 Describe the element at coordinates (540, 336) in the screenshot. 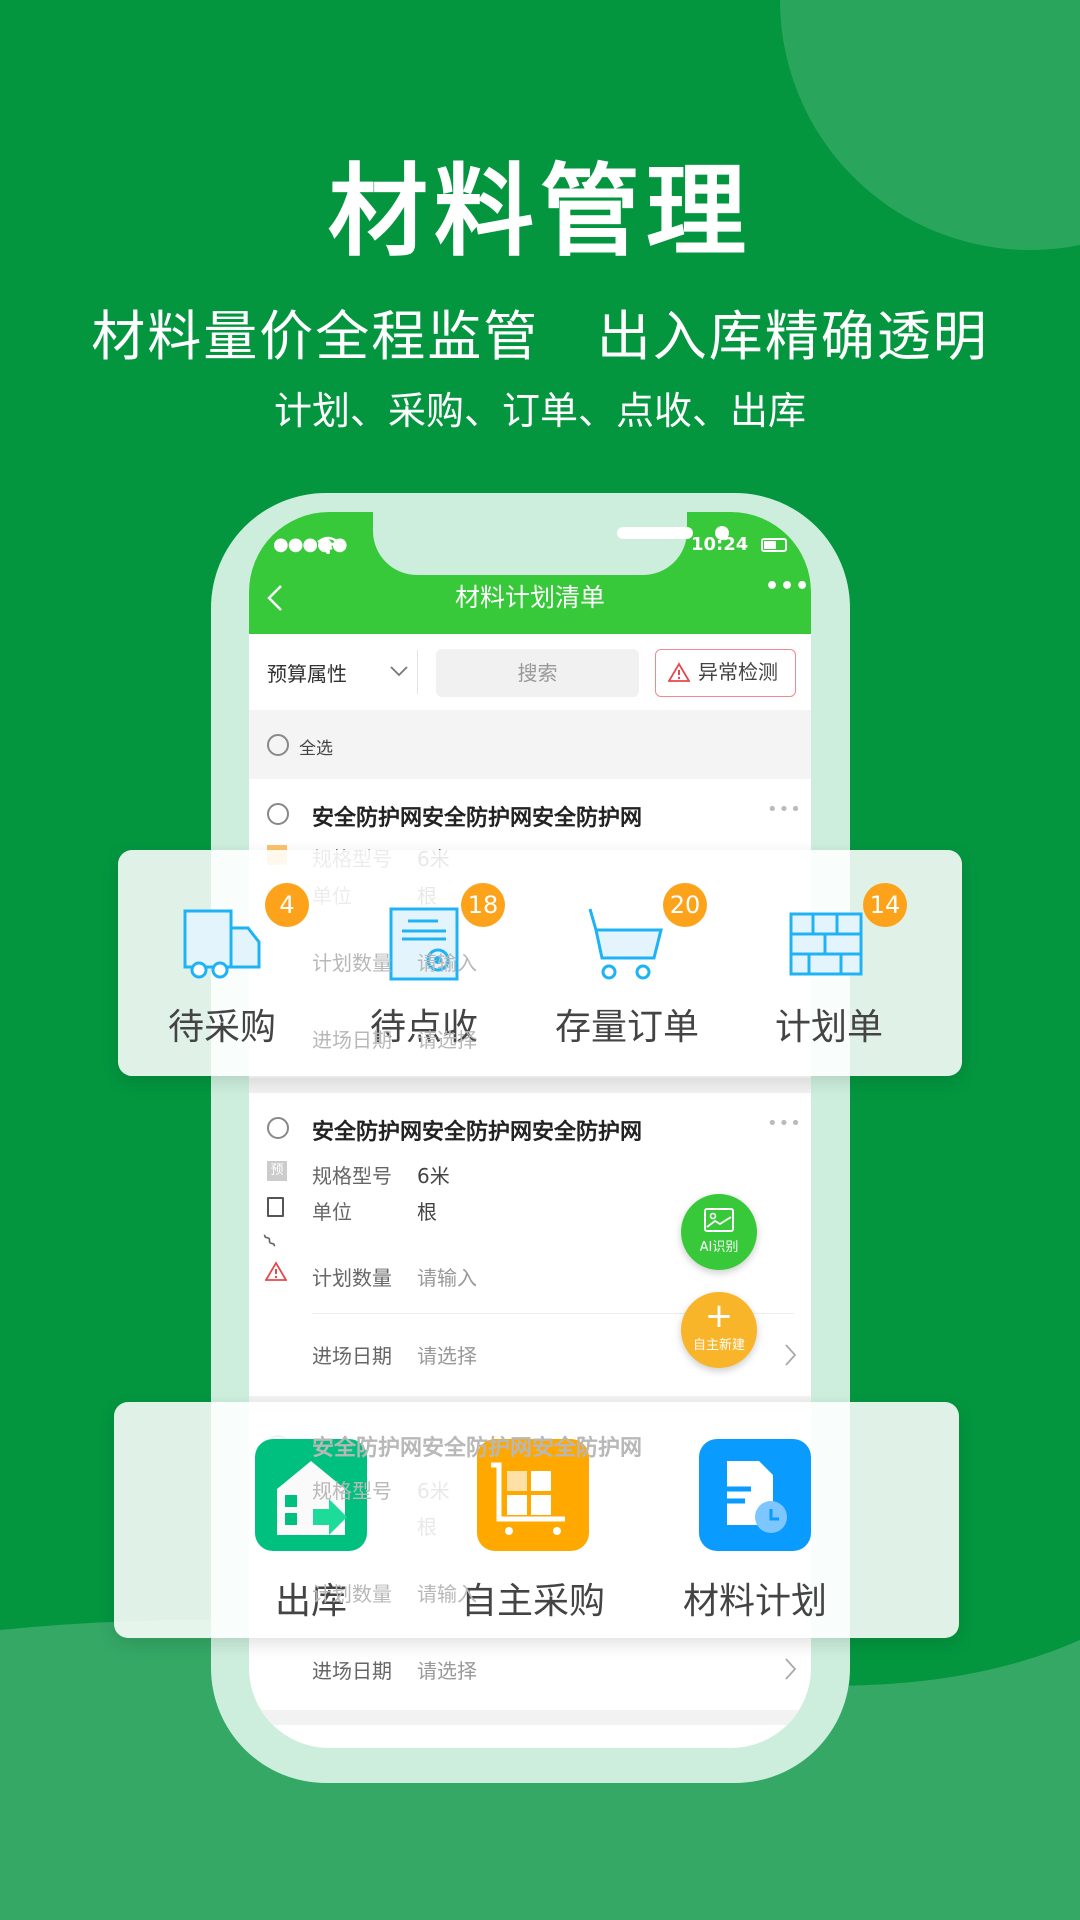

I see `hero-subtitle: 材料量价全程监管 出入库精确透明` at that location.